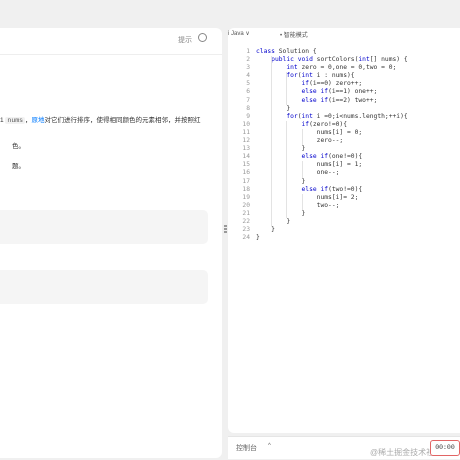  Describe the element at coordinates (339, 60) in the screenshot. I see `code-line: public void sortColors(int[] nums) {` at that location.